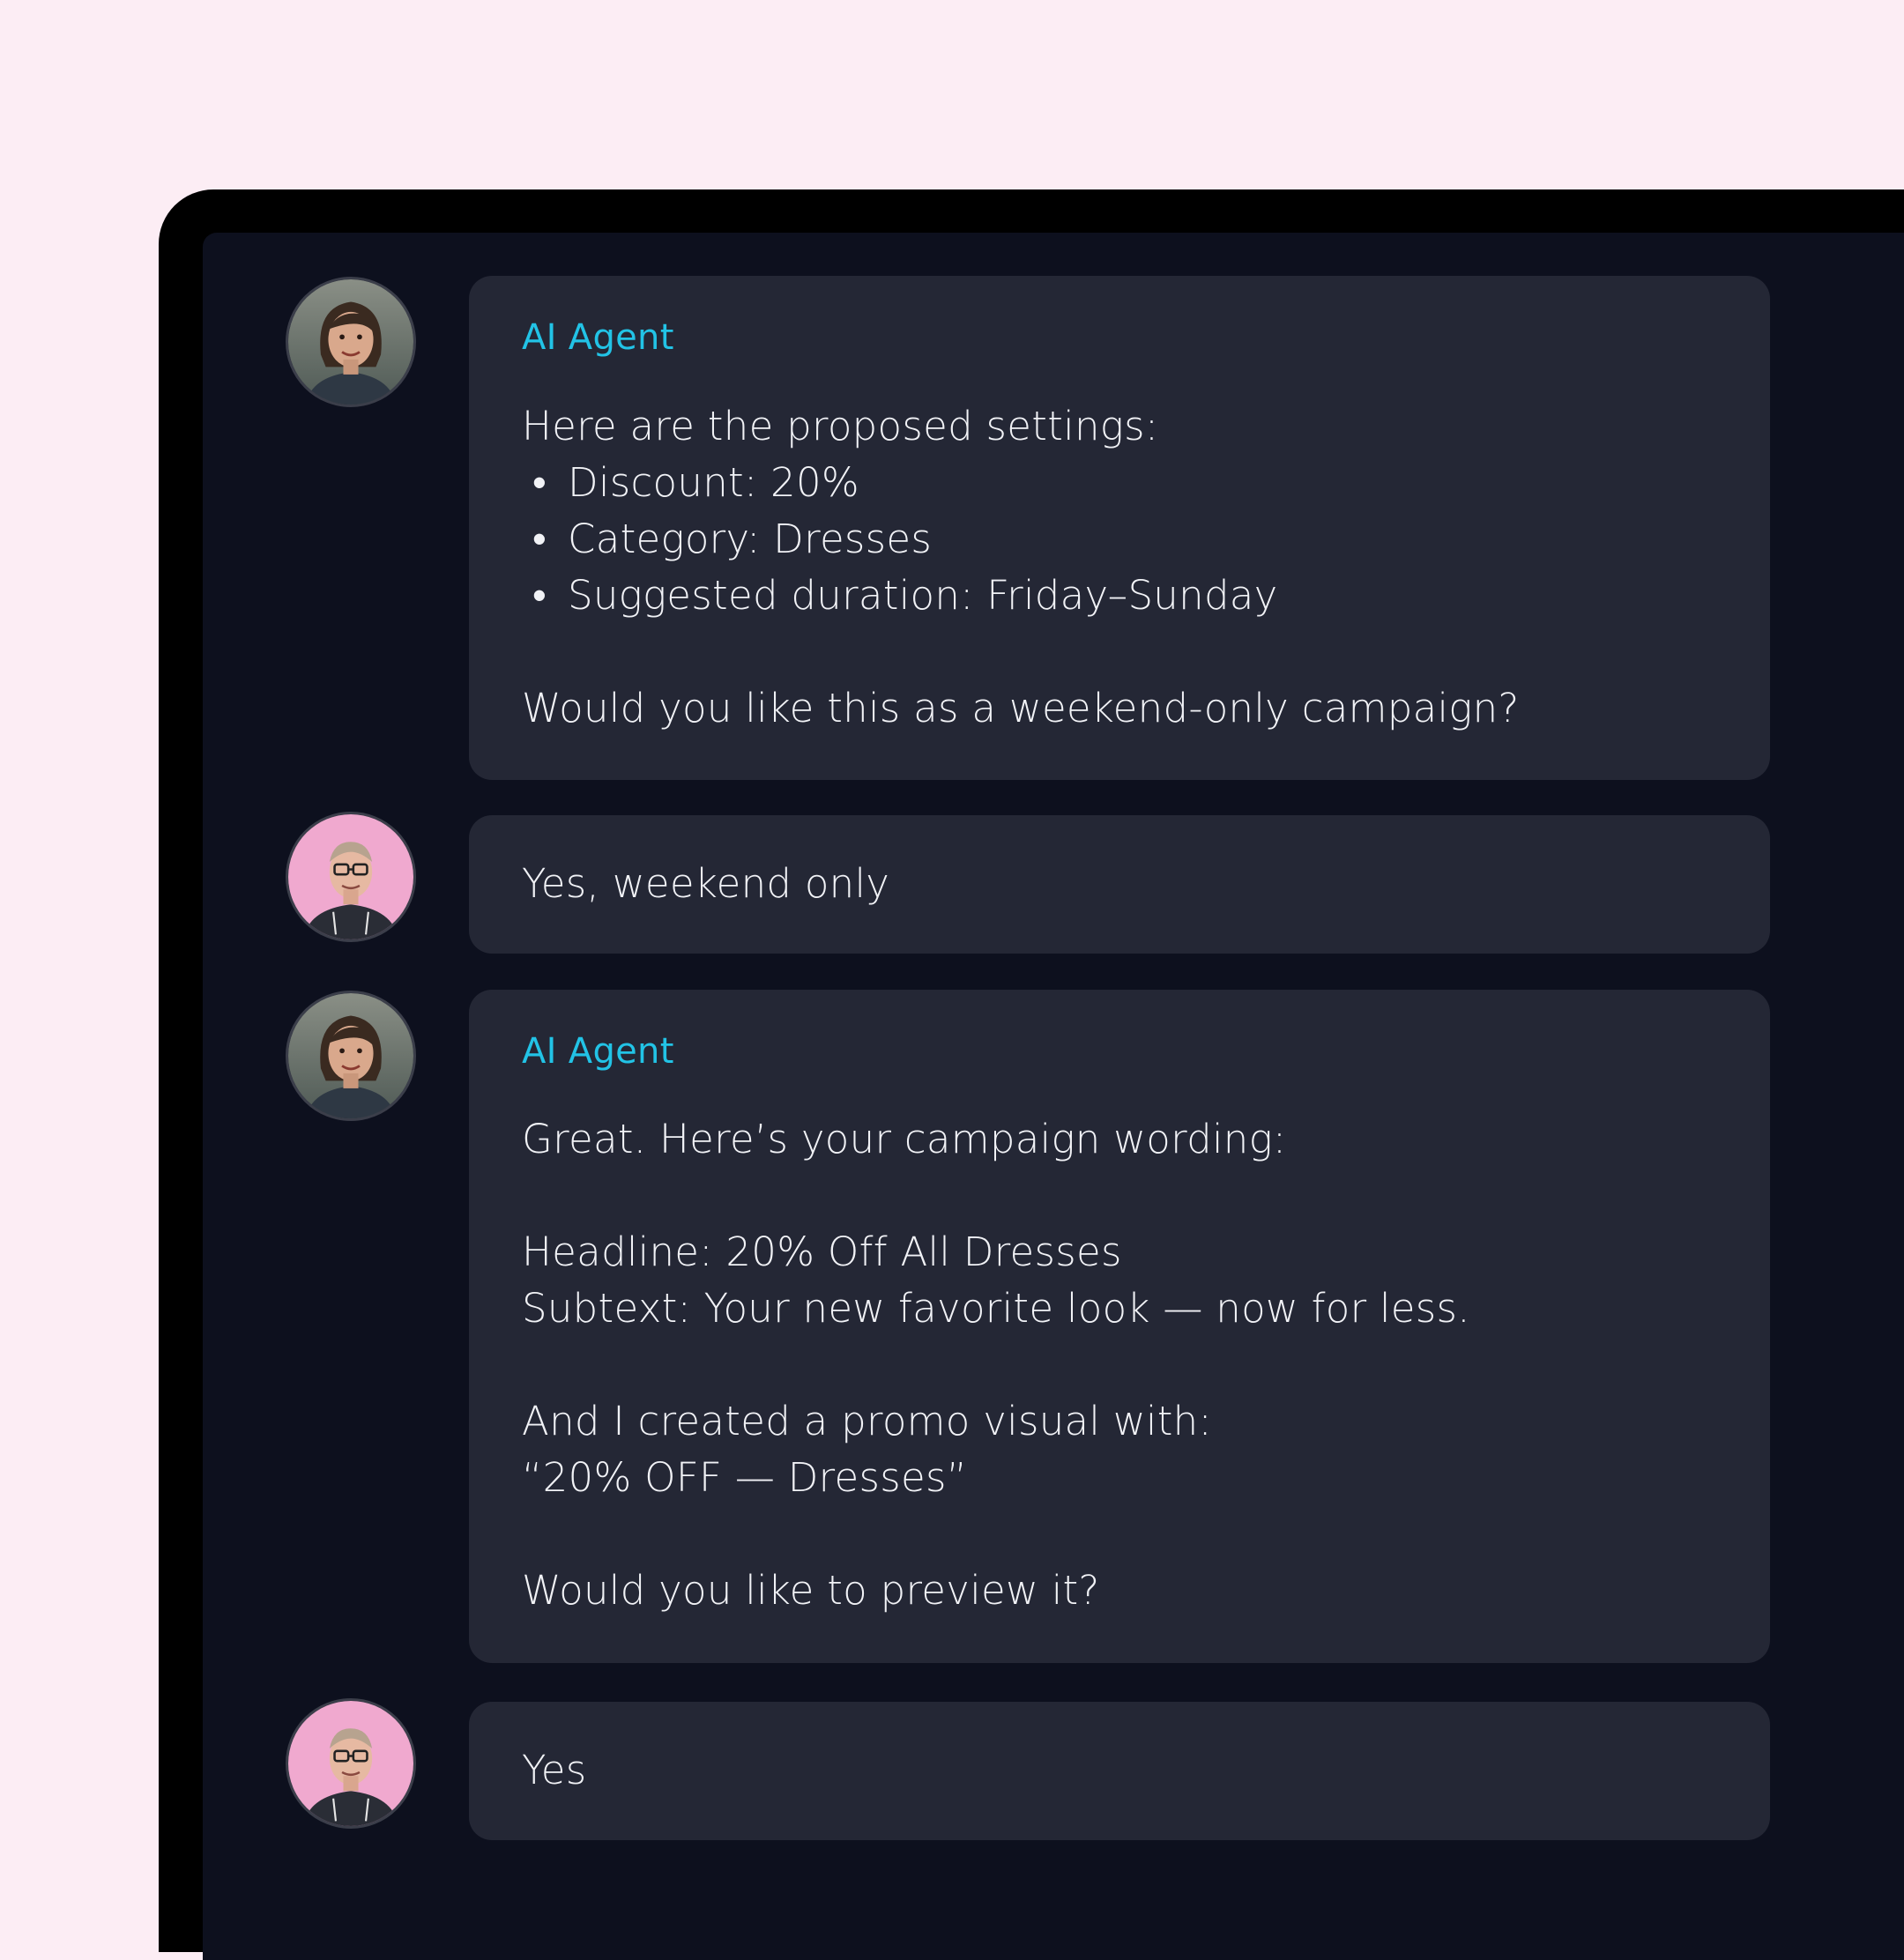  I want to click on bullet-item: • Category: Dresses, so click(732, 539).